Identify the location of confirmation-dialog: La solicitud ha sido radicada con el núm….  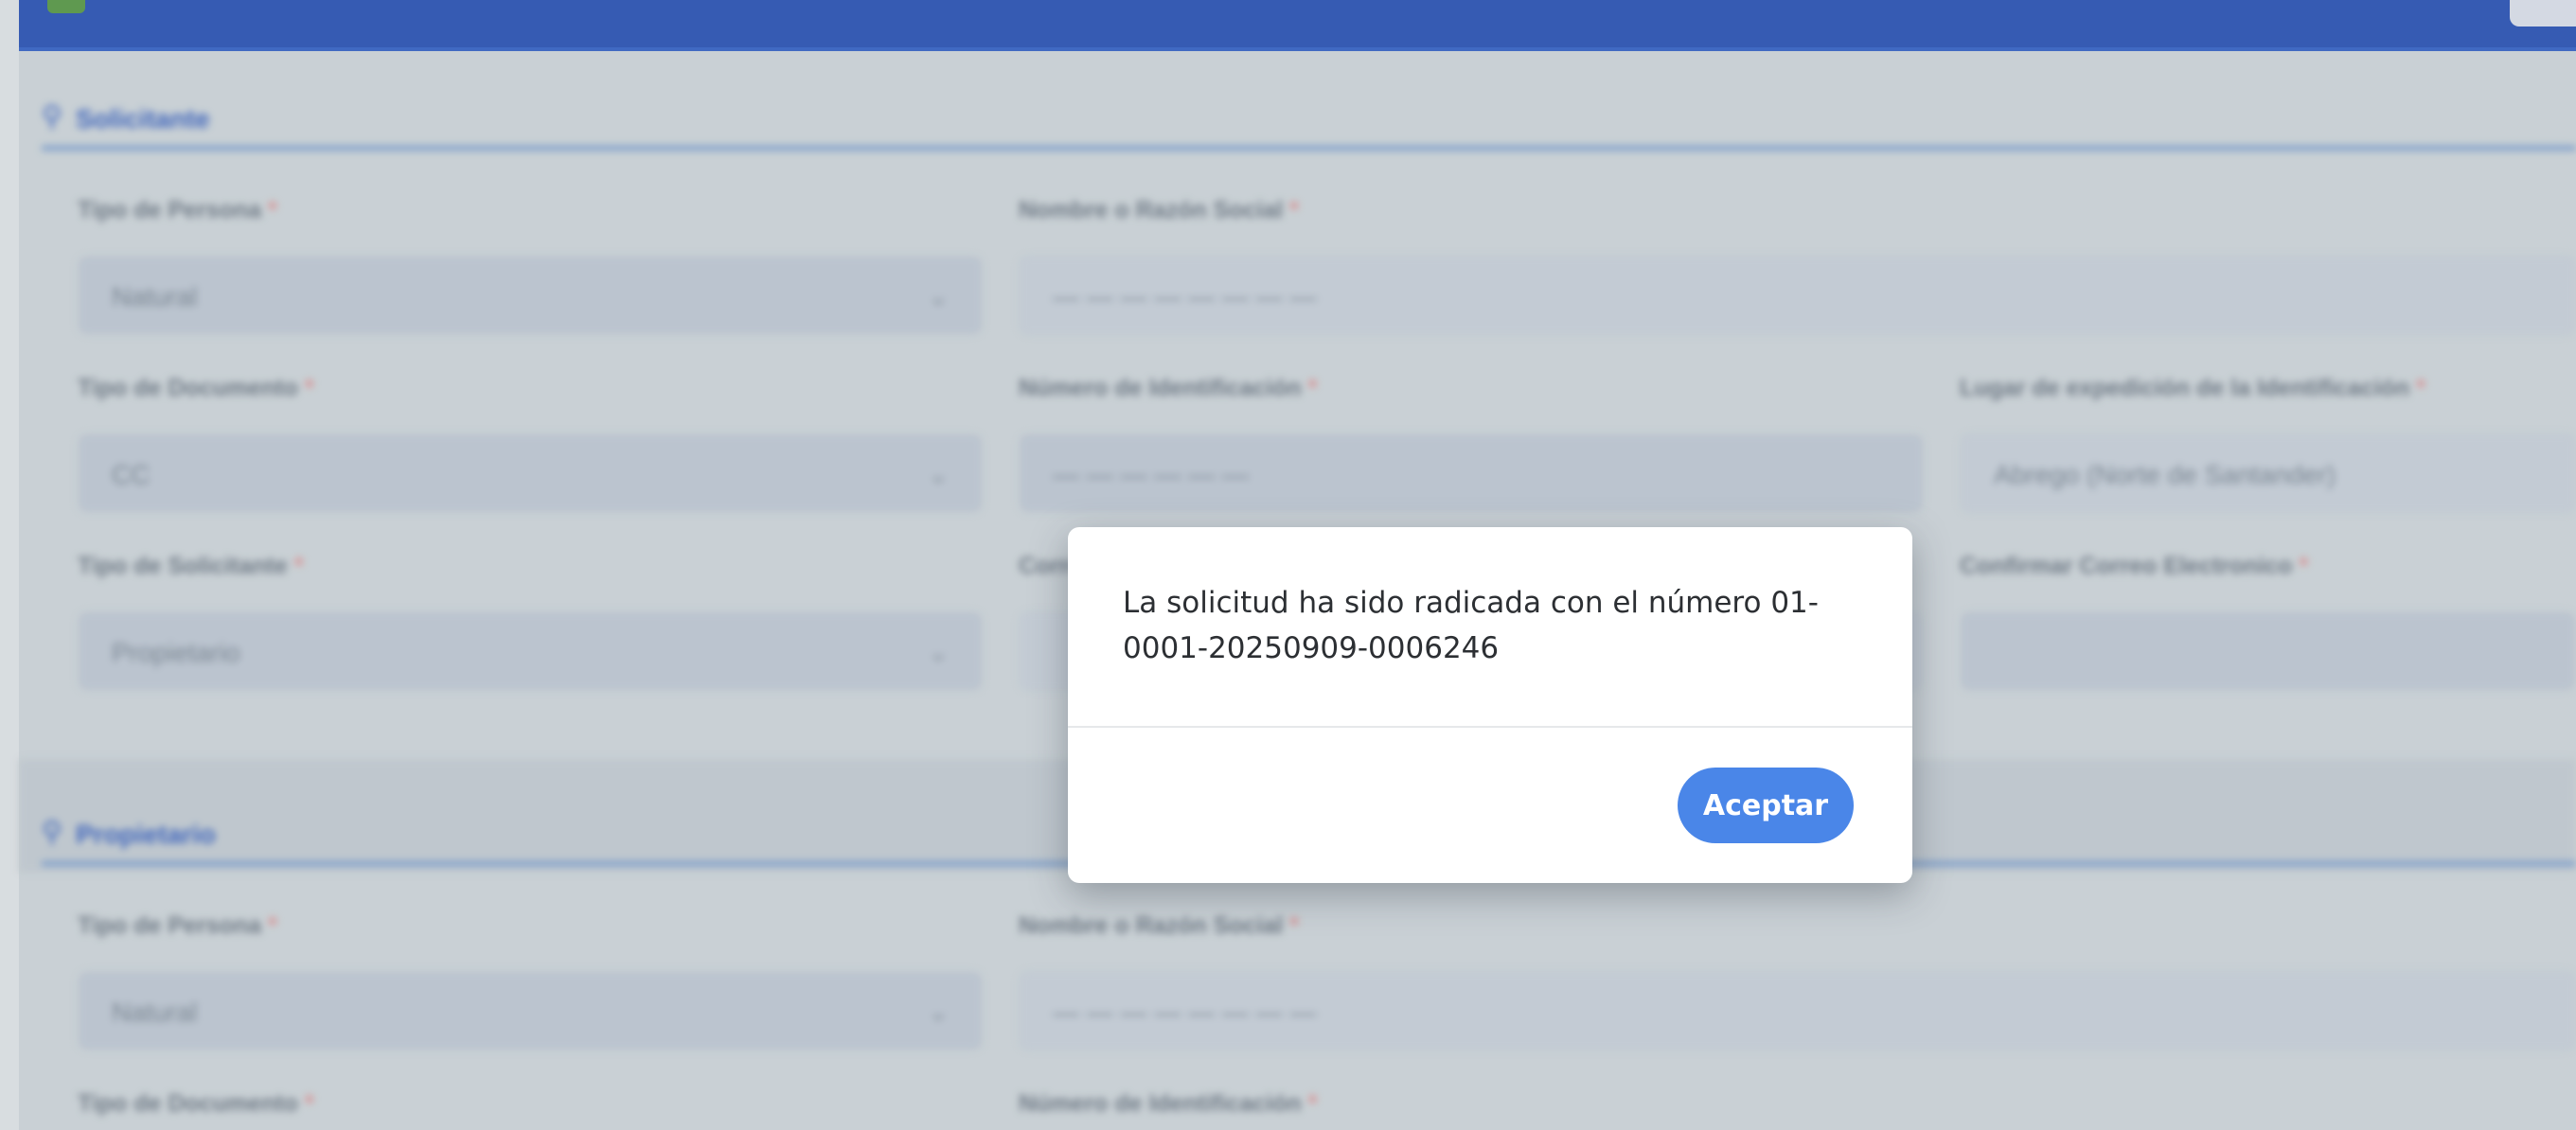
(1490, 705).